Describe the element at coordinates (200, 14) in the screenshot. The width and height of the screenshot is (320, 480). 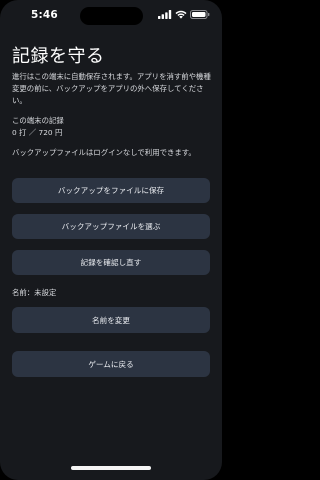
I see `battery-icon` at that location.